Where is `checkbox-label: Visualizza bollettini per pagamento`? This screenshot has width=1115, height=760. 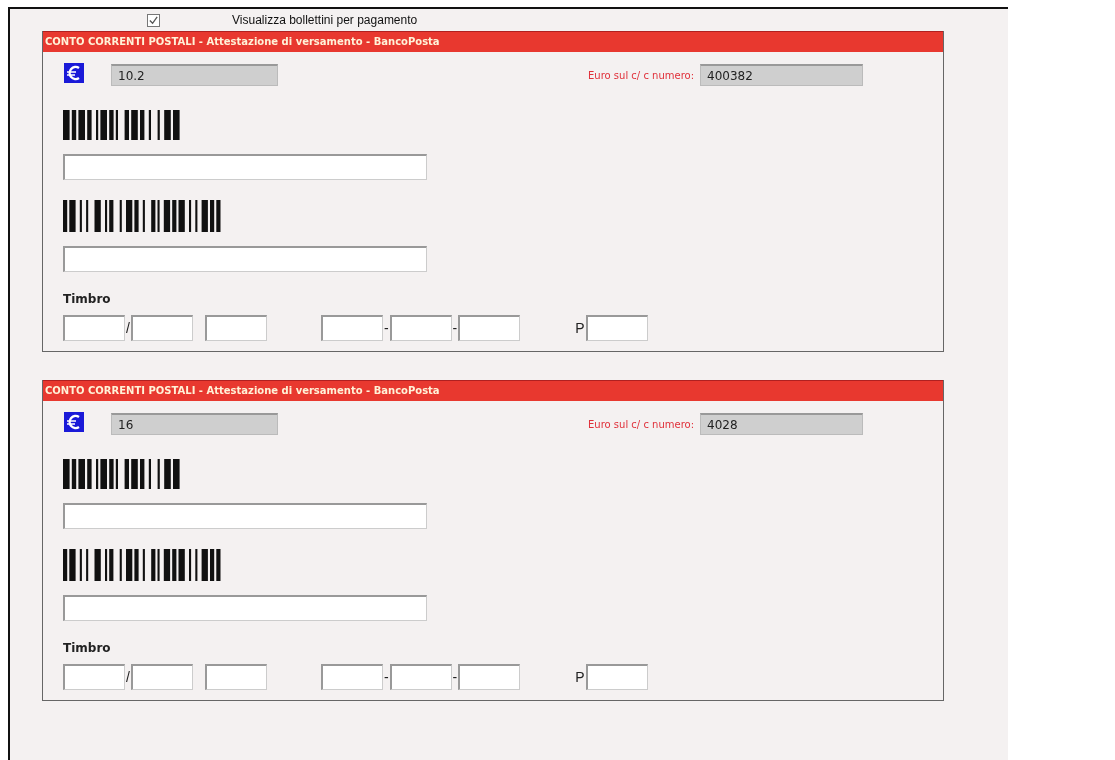
checkbox-label: Visualizza bollettini per pagamento is located at coordinates (325, 20).